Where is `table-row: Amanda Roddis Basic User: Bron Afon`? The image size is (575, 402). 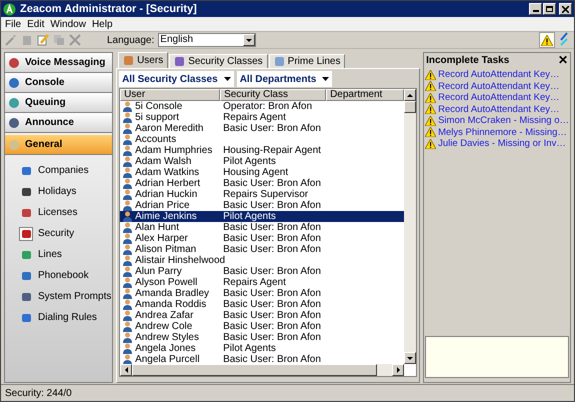 table-row: Amanda Roddis Basic User: Bron Afon is located at coordinates (262, 304).